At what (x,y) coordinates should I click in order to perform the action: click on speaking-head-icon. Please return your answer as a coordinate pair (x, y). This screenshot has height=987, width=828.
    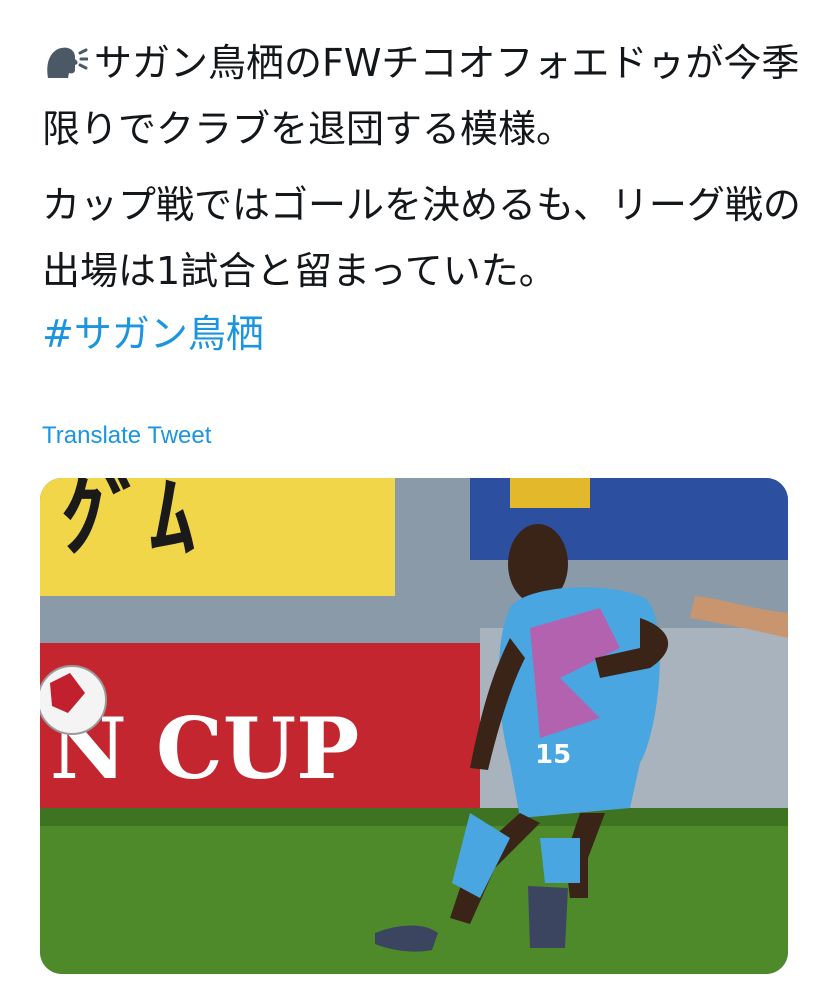
    Looking at the image, I should click on (65, 57).